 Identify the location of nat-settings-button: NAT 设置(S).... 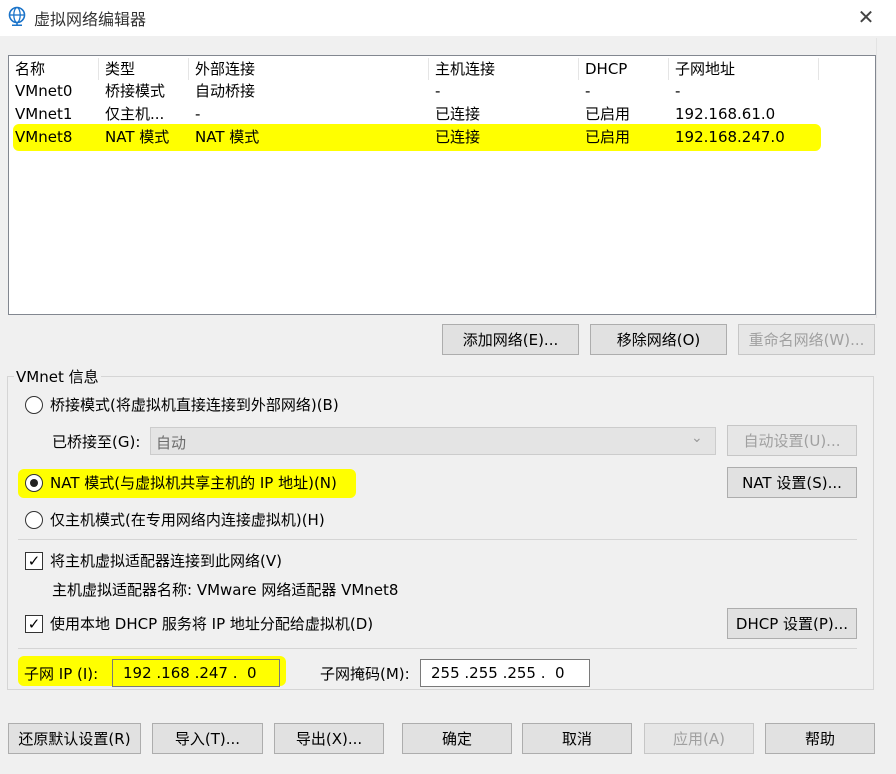
(792, 482).